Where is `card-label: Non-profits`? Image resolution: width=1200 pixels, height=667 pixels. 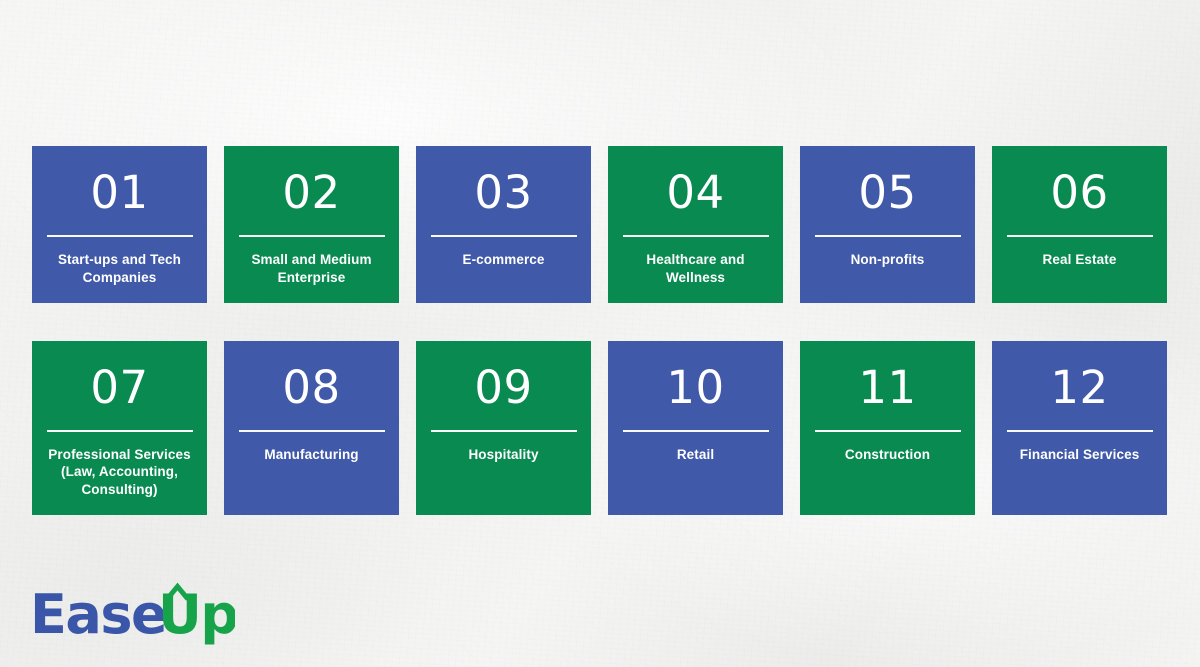 card-label: Non-profits is located at coordinates (887, 259).